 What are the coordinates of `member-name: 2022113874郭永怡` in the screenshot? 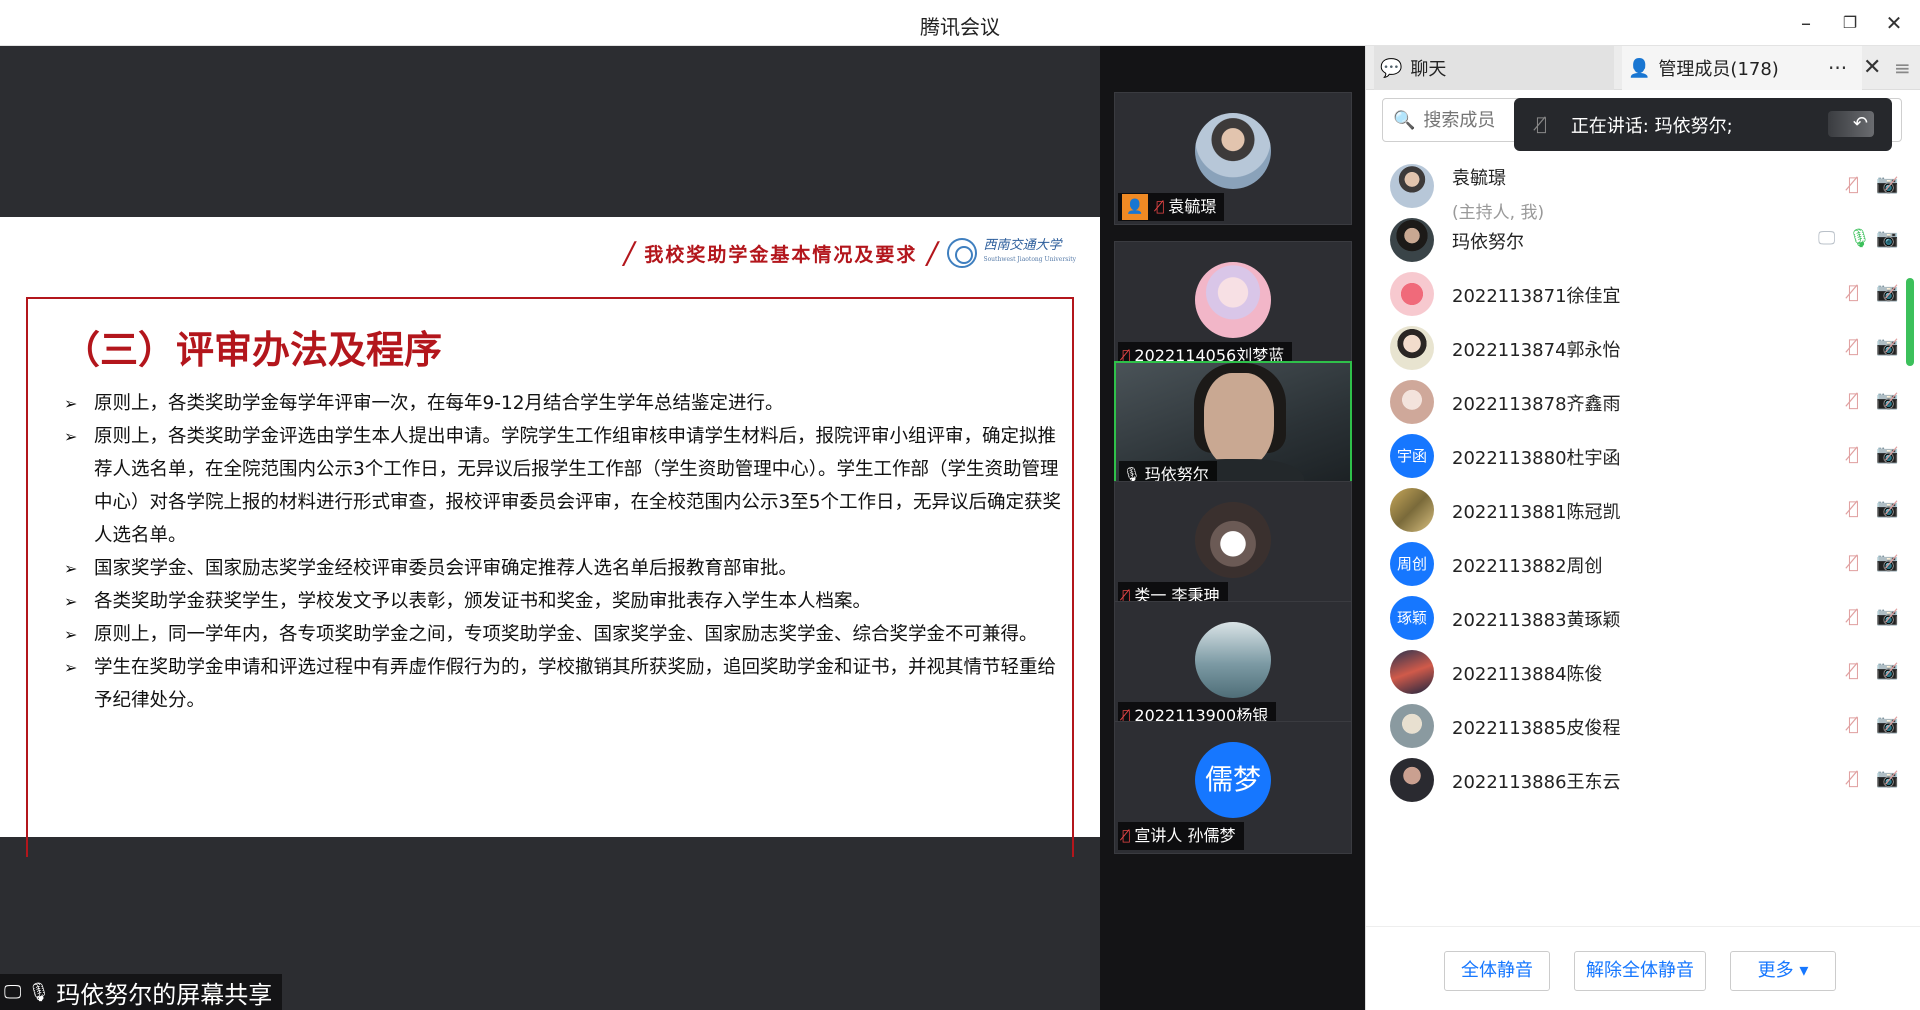 It's located at (1536, 350).